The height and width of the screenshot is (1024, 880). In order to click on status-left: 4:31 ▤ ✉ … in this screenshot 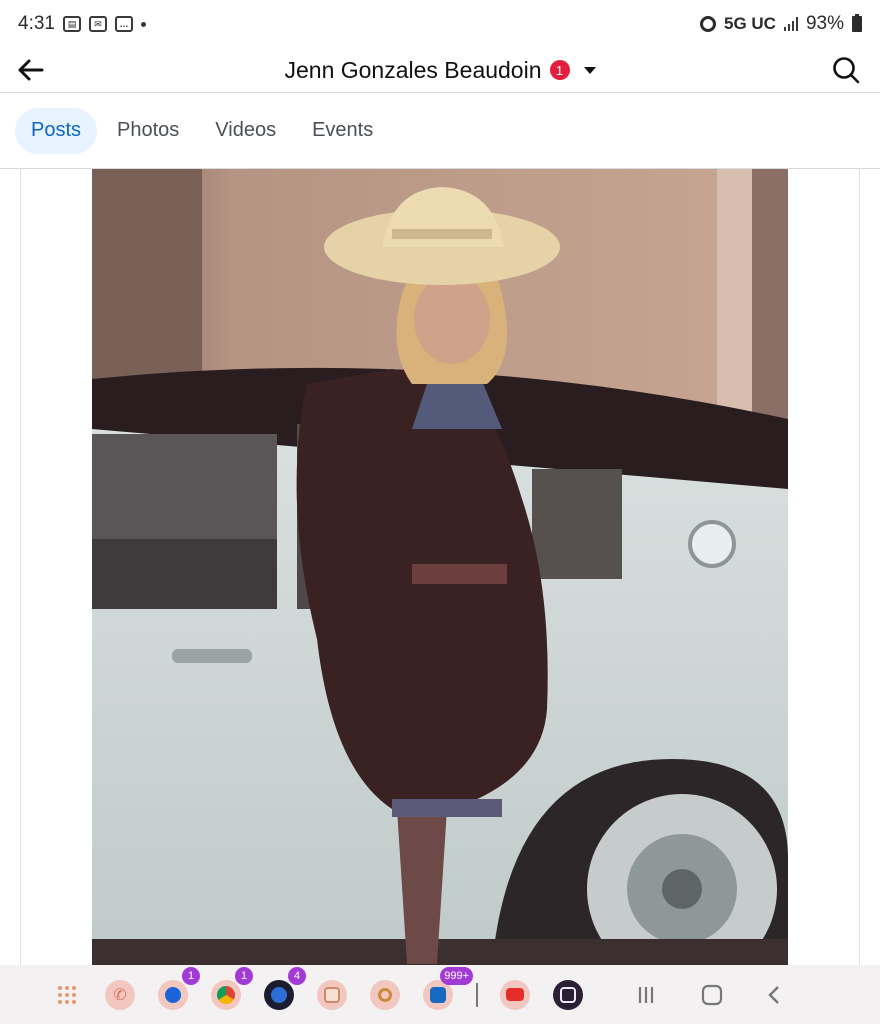, I will do `click(82, 24)`.